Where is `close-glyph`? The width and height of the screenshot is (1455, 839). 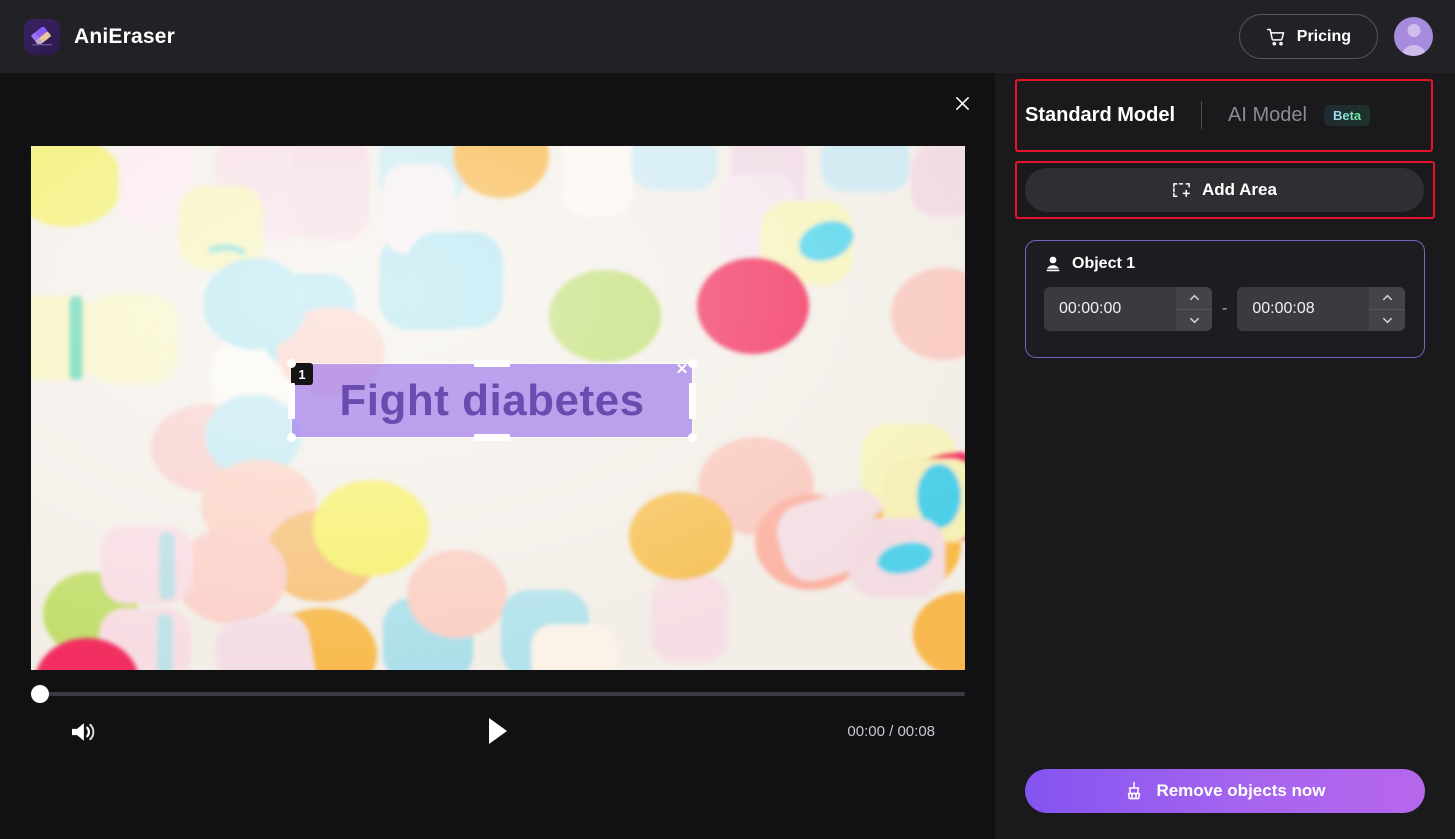 close-glyph is located at coordinates (962, 103).